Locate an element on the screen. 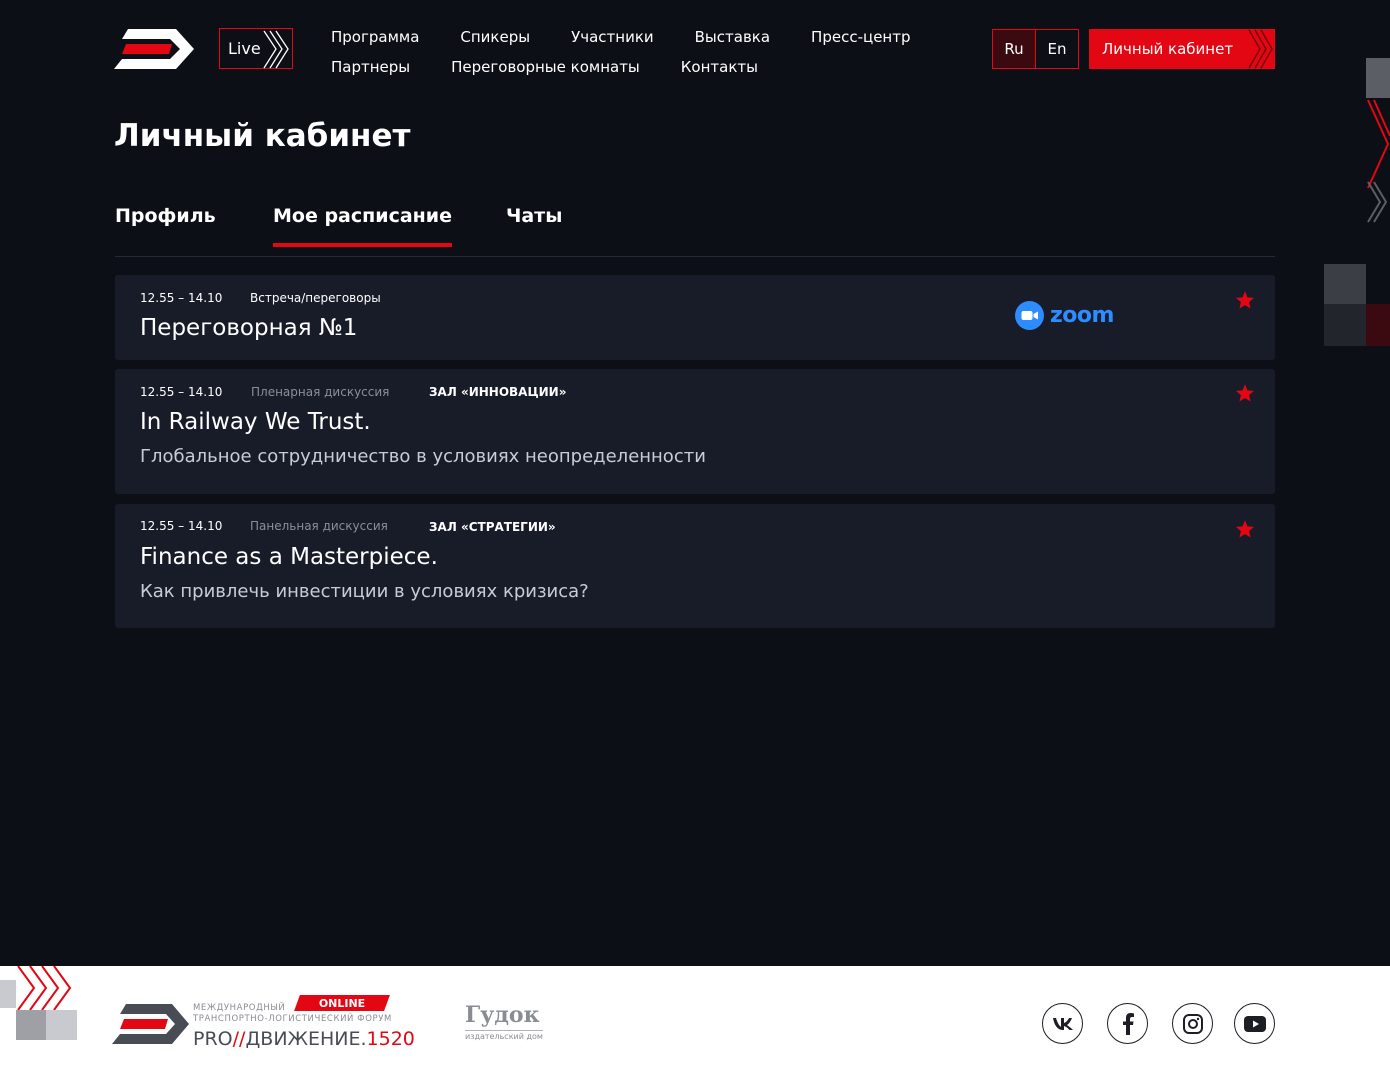 The height and width of the screenshot is (1082, 1390). youtube-button is located at coordinates (1254, 1023).